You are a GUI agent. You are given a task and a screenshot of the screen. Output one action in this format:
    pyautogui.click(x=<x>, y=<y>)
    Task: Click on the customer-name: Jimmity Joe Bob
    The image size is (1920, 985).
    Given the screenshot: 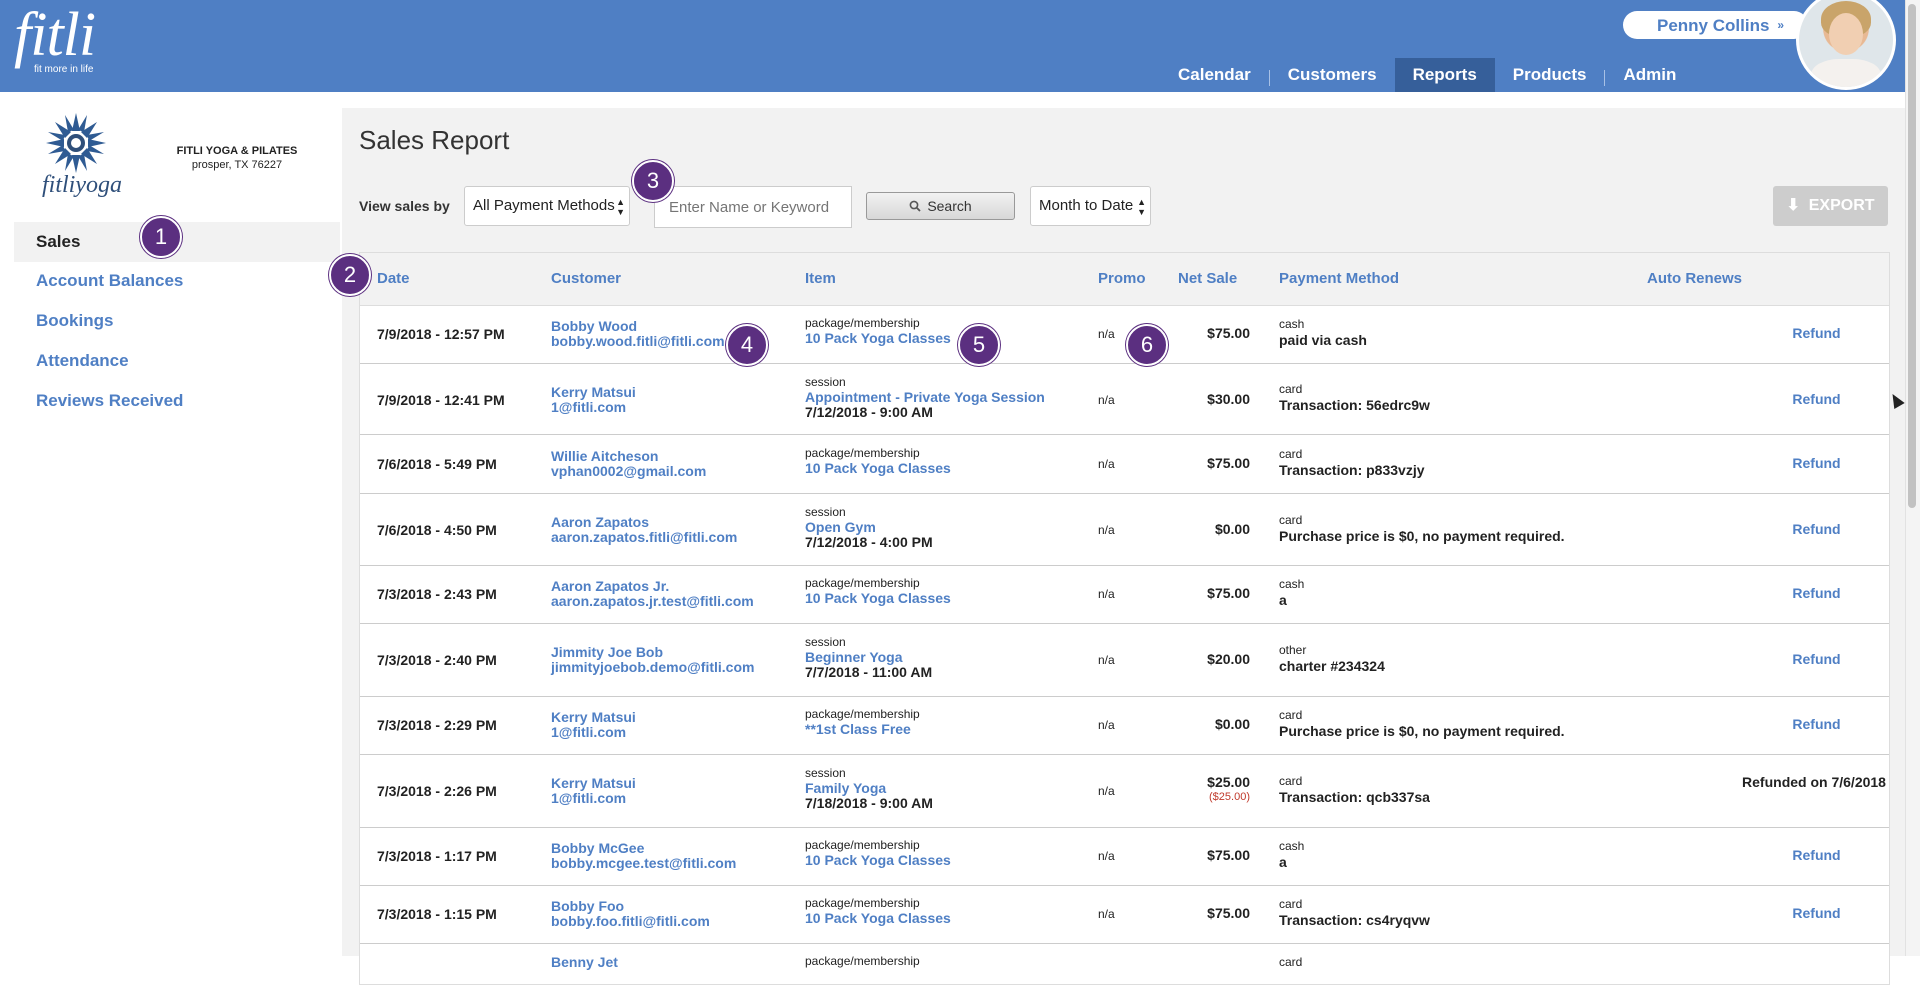 What is the action you would take?
    pyautogui.click(x=652, y=652)
    